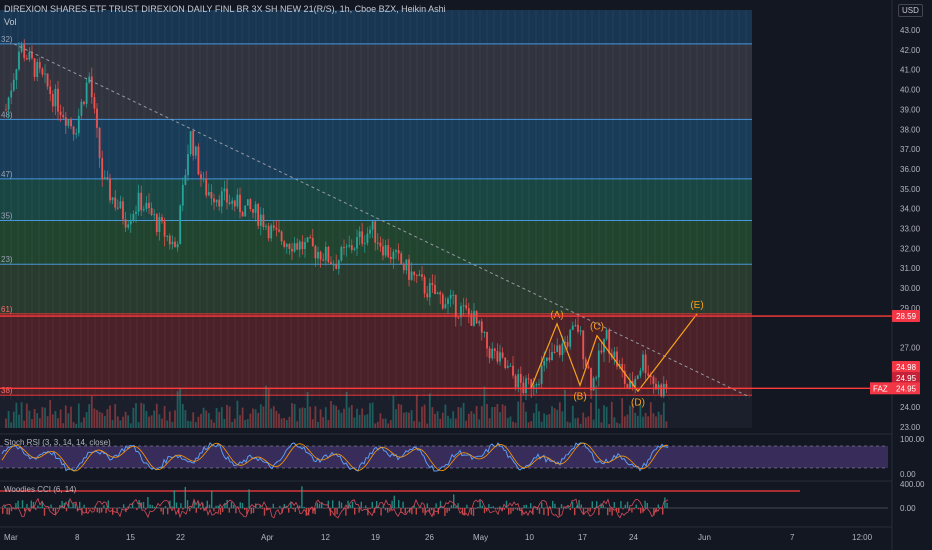 The width and height of the screenshot is (932, 550). What do you see at coordinates (446, 534) in the screenshot?
I see `time-axis: Mar 8 15 22 Apr 12 19 26 May 10 17 24 Jun 7 12:00` at bounding box center [446, 534].